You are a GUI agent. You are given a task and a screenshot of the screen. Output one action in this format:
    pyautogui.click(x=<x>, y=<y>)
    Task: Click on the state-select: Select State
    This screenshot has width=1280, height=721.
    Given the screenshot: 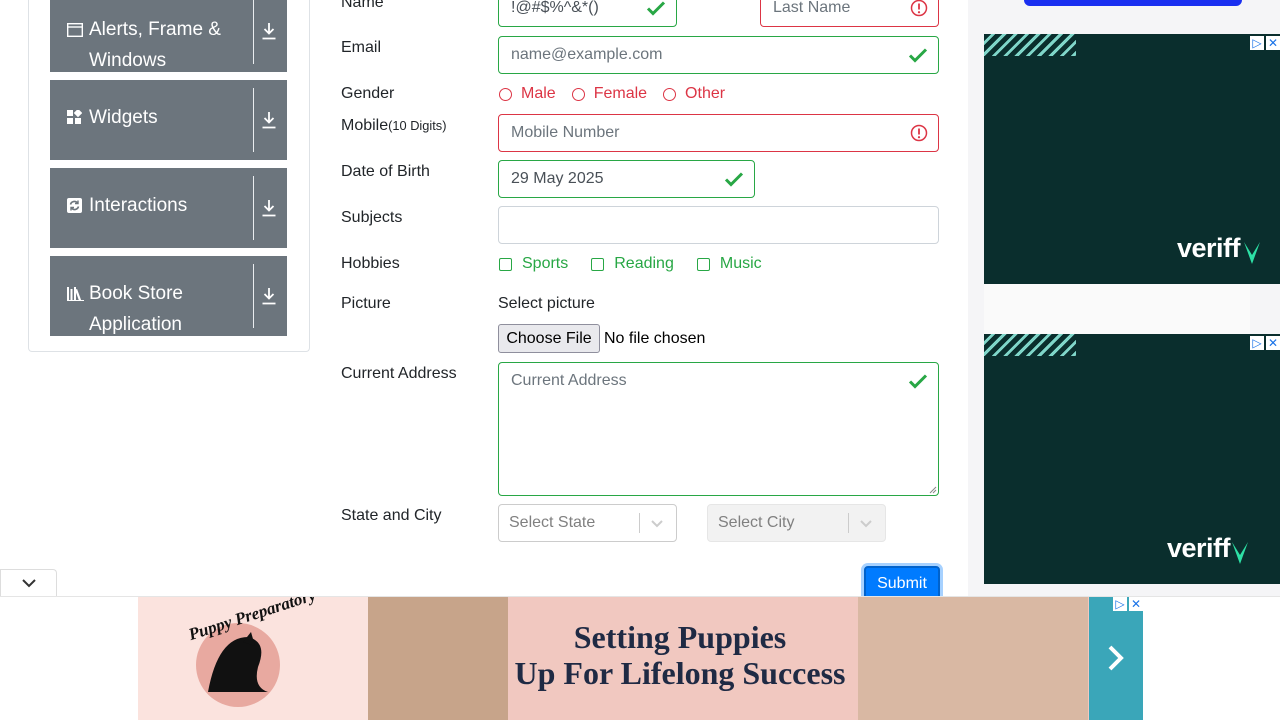 What is the action you would take?
    pyautogui.click(x=587, y=523)
    